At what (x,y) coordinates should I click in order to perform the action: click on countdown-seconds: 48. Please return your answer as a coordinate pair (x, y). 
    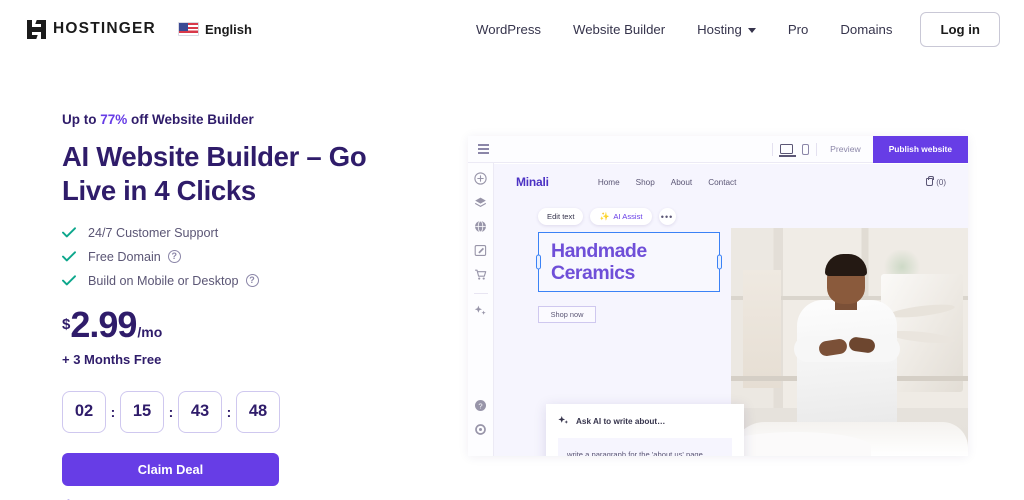
    Looking at the image, I should click on (258, 411).